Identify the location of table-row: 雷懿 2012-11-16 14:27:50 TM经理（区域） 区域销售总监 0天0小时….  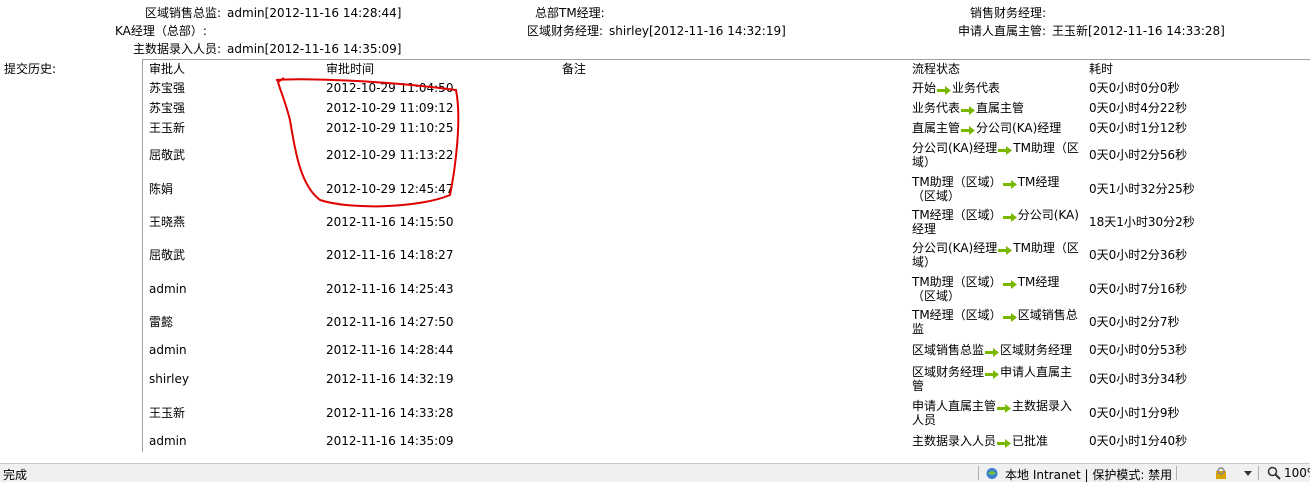
(726, 322).